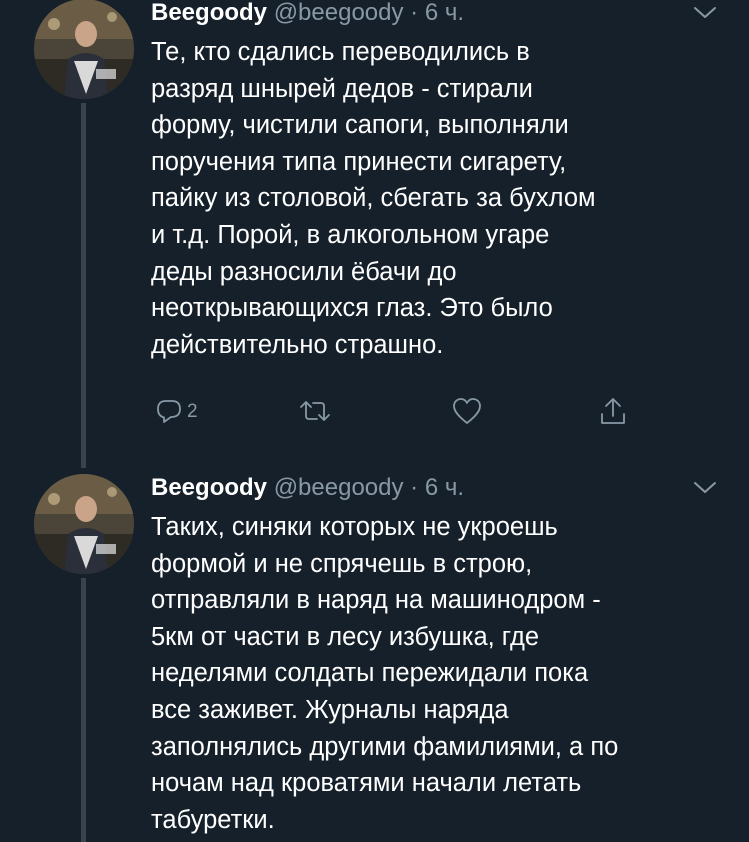  I want to click on tweet-text-line: неделями солдаты пережидали пока, so click(370, 673).